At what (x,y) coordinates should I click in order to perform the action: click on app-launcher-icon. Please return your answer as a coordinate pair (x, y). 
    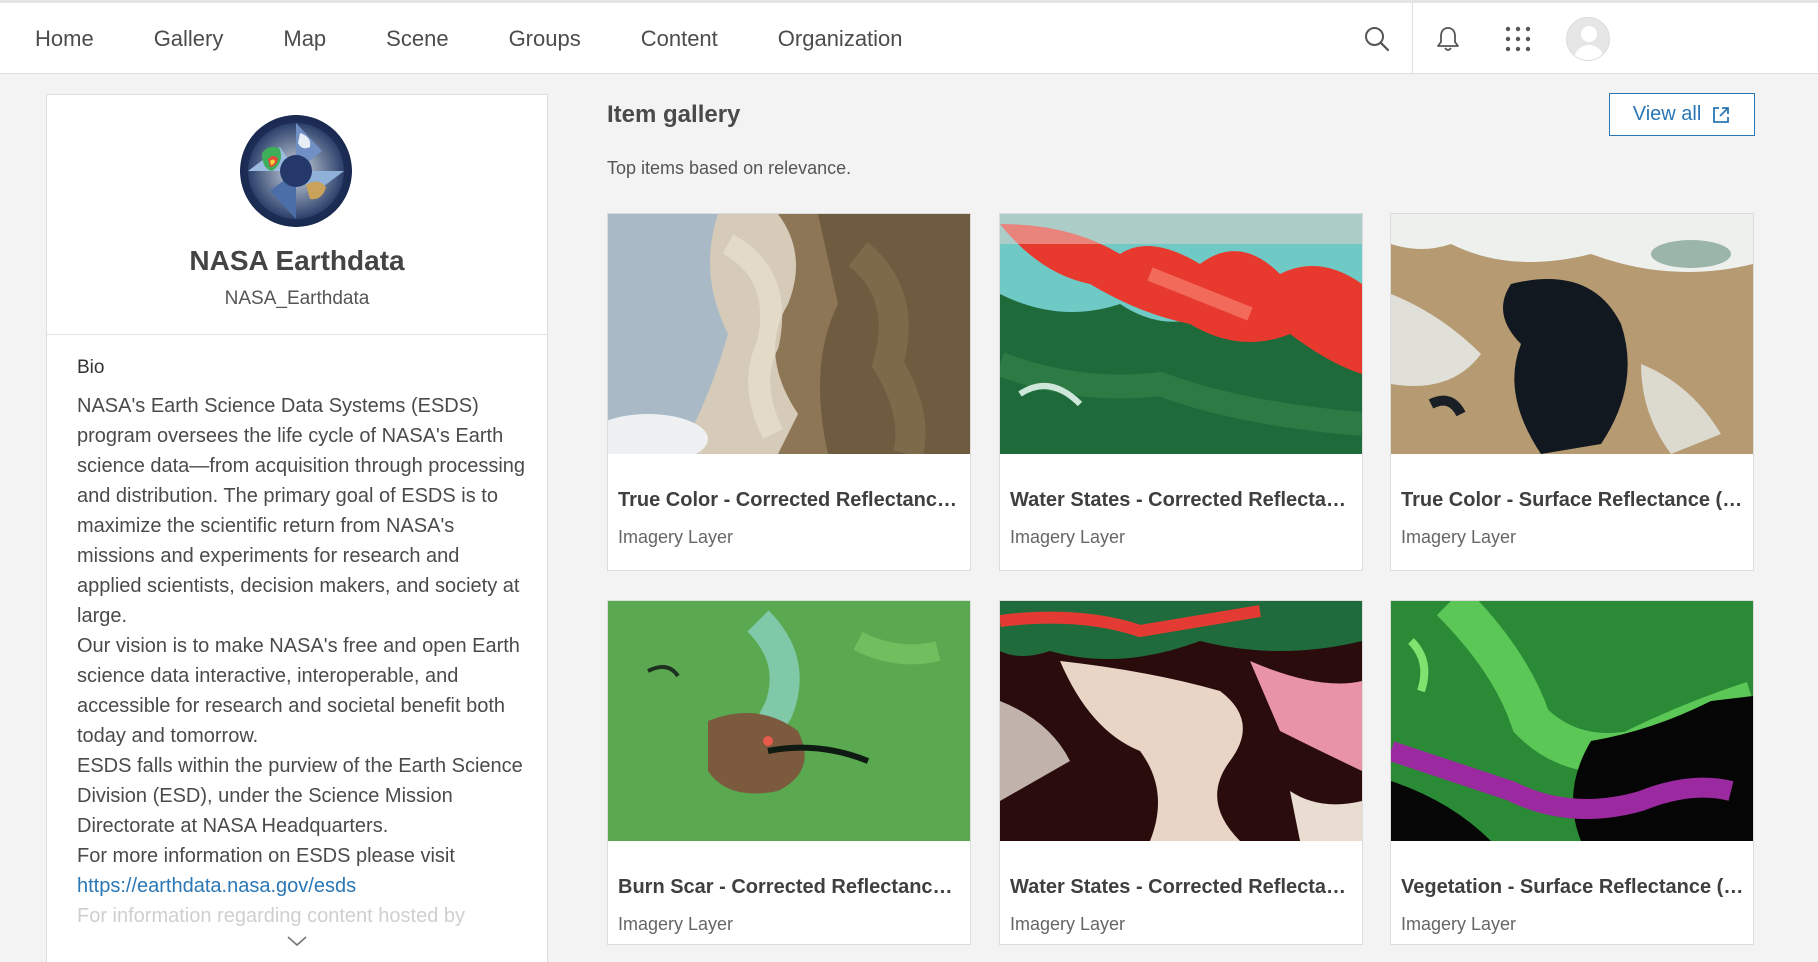
    Looking at the image, I should click on (1518, 38).